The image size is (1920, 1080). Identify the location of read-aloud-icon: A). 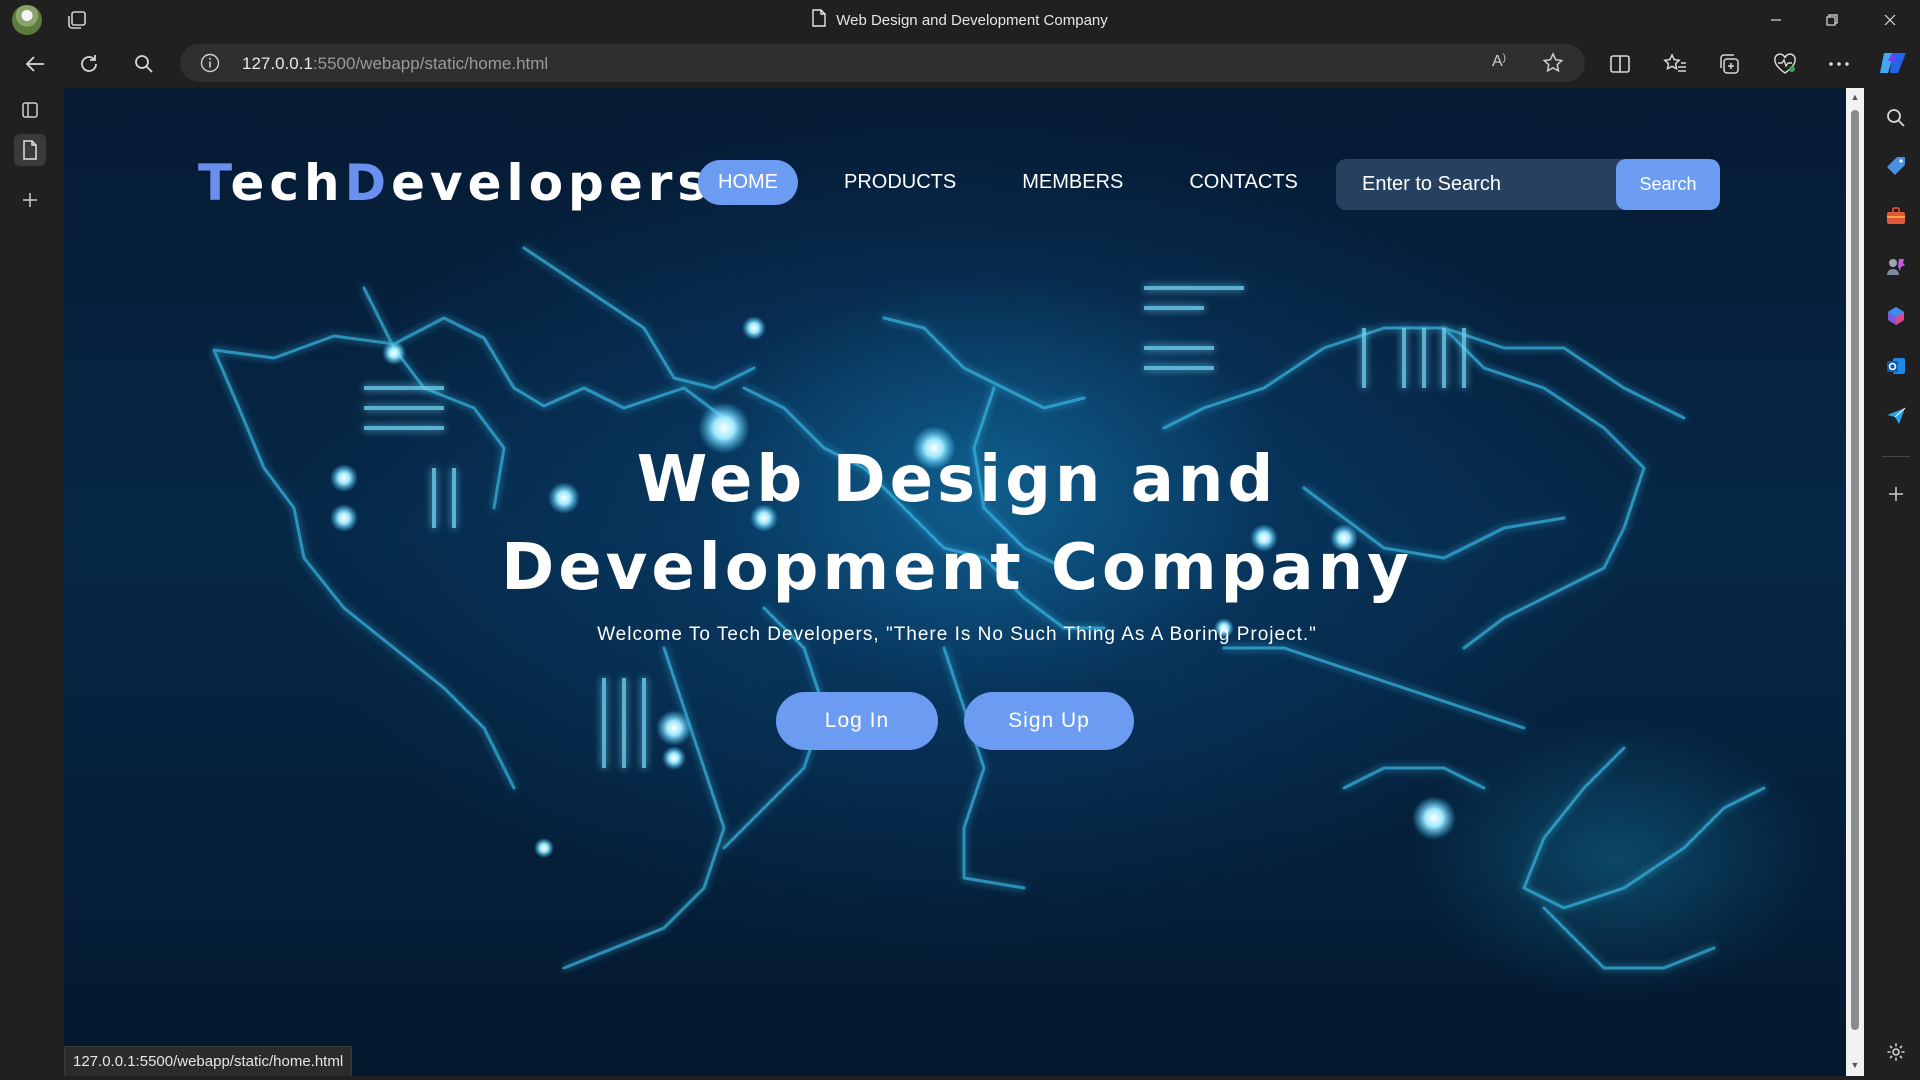
(1504, 63).